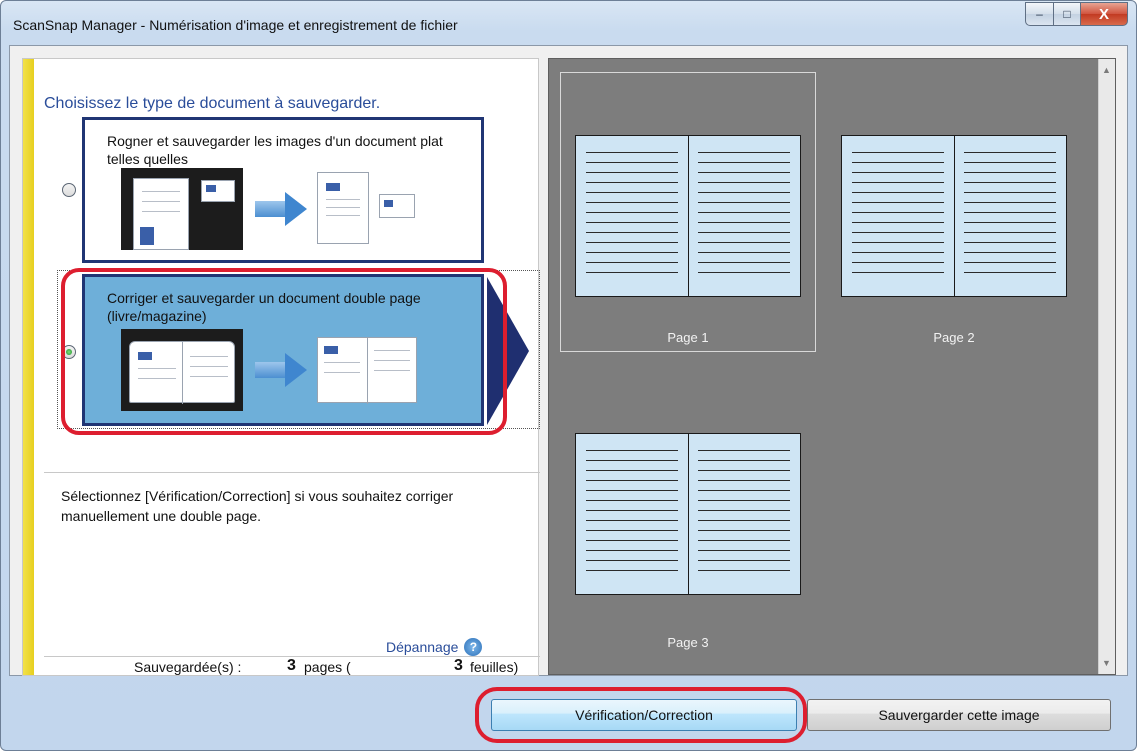  What do you see at coordinates (327, 667) in the screenshot?
I see `pages-text: pages (` at bounding box center [327, 667].